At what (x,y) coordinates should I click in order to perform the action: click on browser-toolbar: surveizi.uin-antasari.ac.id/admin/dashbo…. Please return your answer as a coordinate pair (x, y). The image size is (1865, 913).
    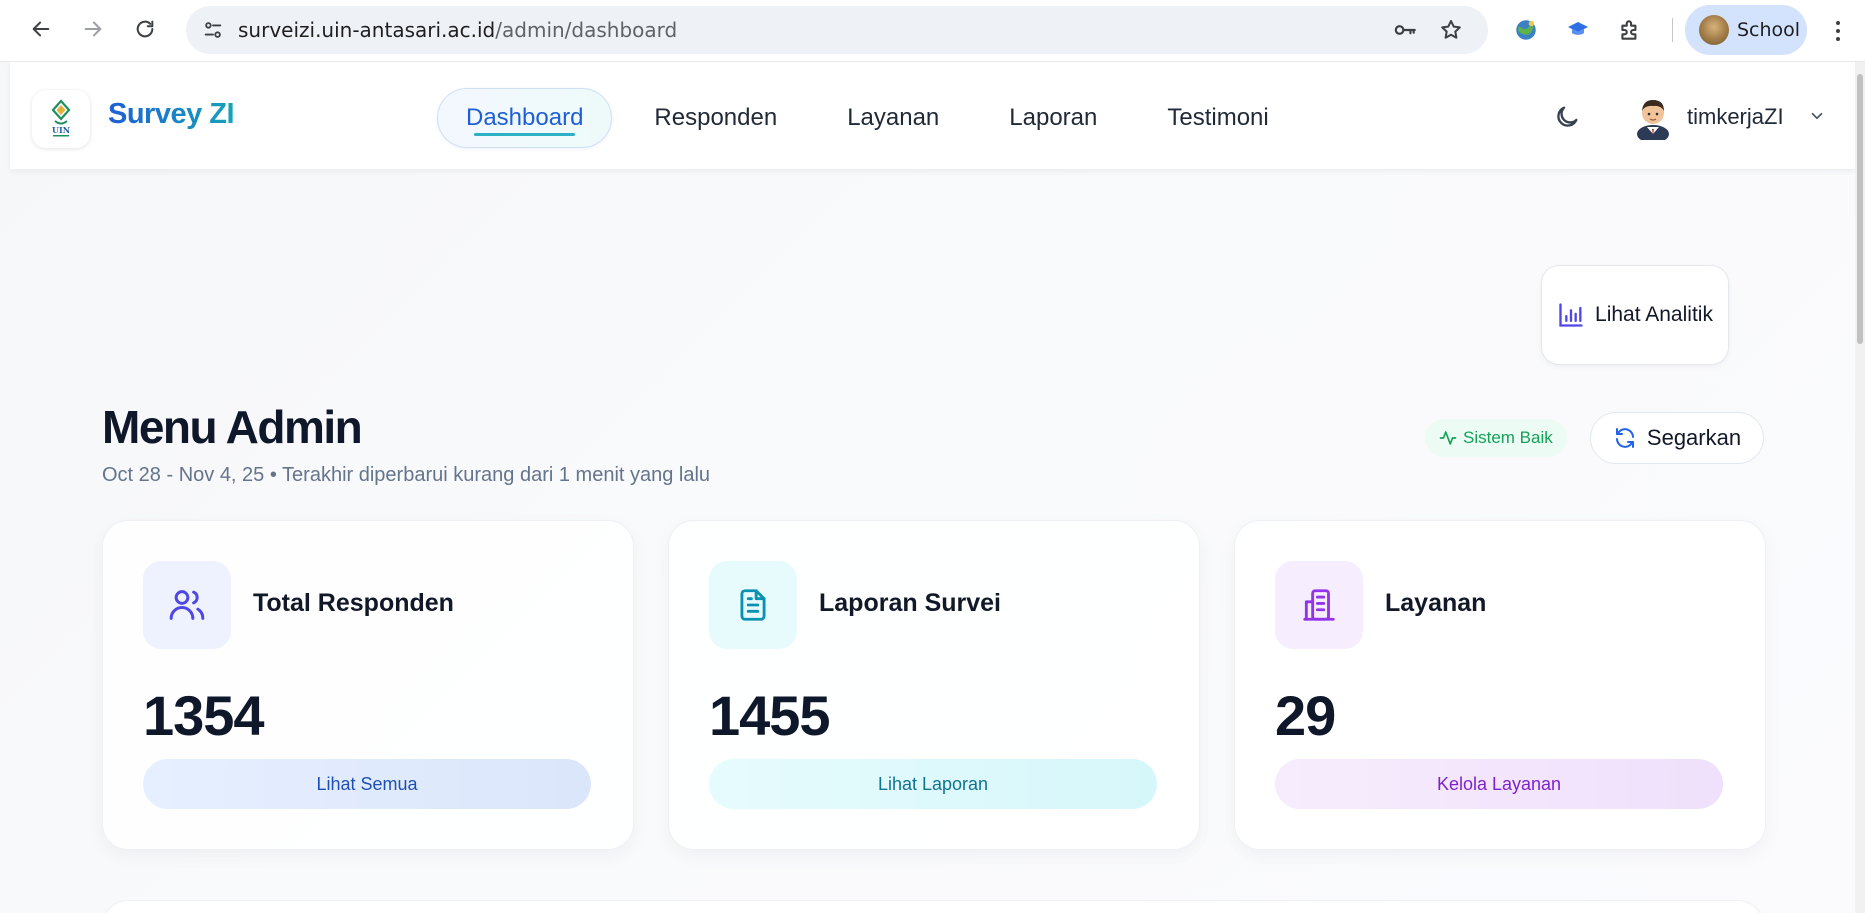
    Looking at the image, I should click on (932, 31).